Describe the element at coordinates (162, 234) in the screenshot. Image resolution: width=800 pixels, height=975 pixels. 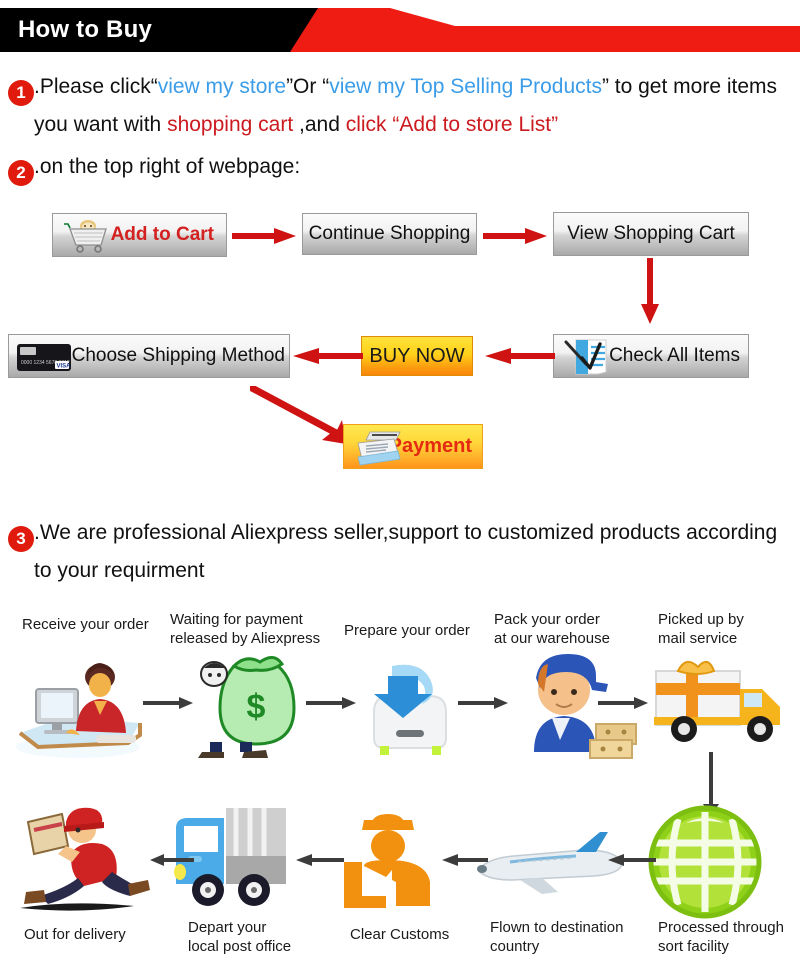
I see `add-to-cart-label: Add to Cart` at that location.